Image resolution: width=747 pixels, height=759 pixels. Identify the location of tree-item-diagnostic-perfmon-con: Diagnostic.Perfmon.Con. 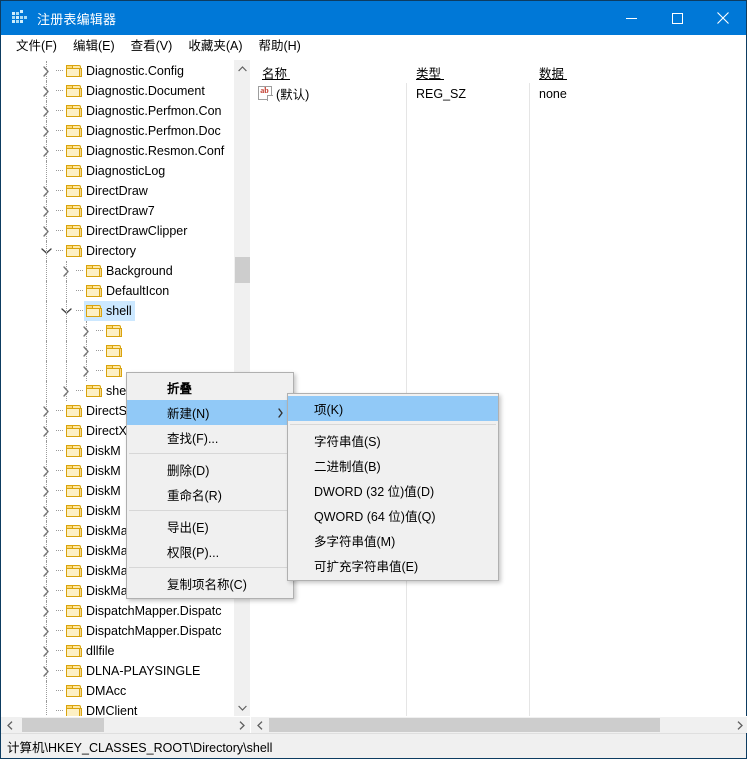
(117, 111).